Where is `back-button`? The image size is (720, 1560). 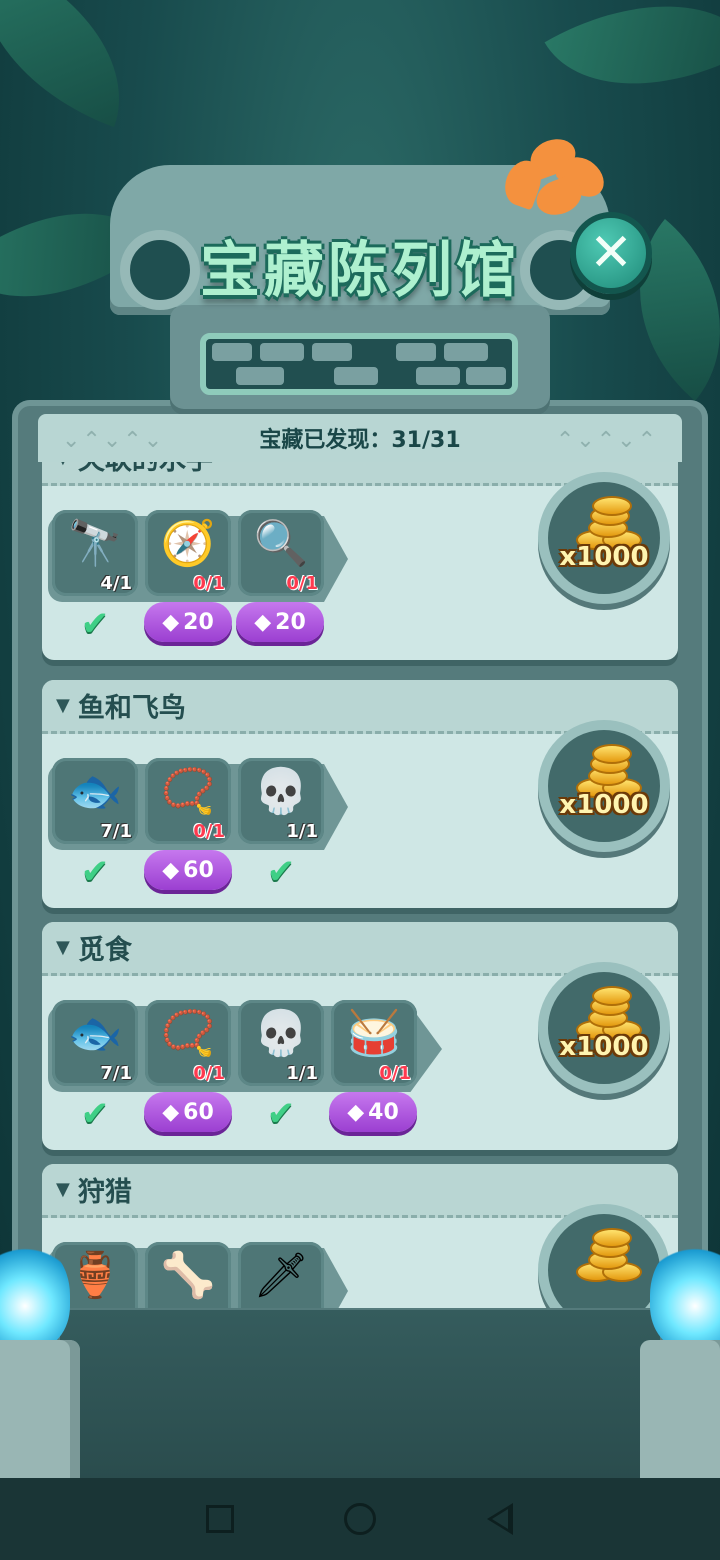 back-button is located at coordinates (500, 1519).